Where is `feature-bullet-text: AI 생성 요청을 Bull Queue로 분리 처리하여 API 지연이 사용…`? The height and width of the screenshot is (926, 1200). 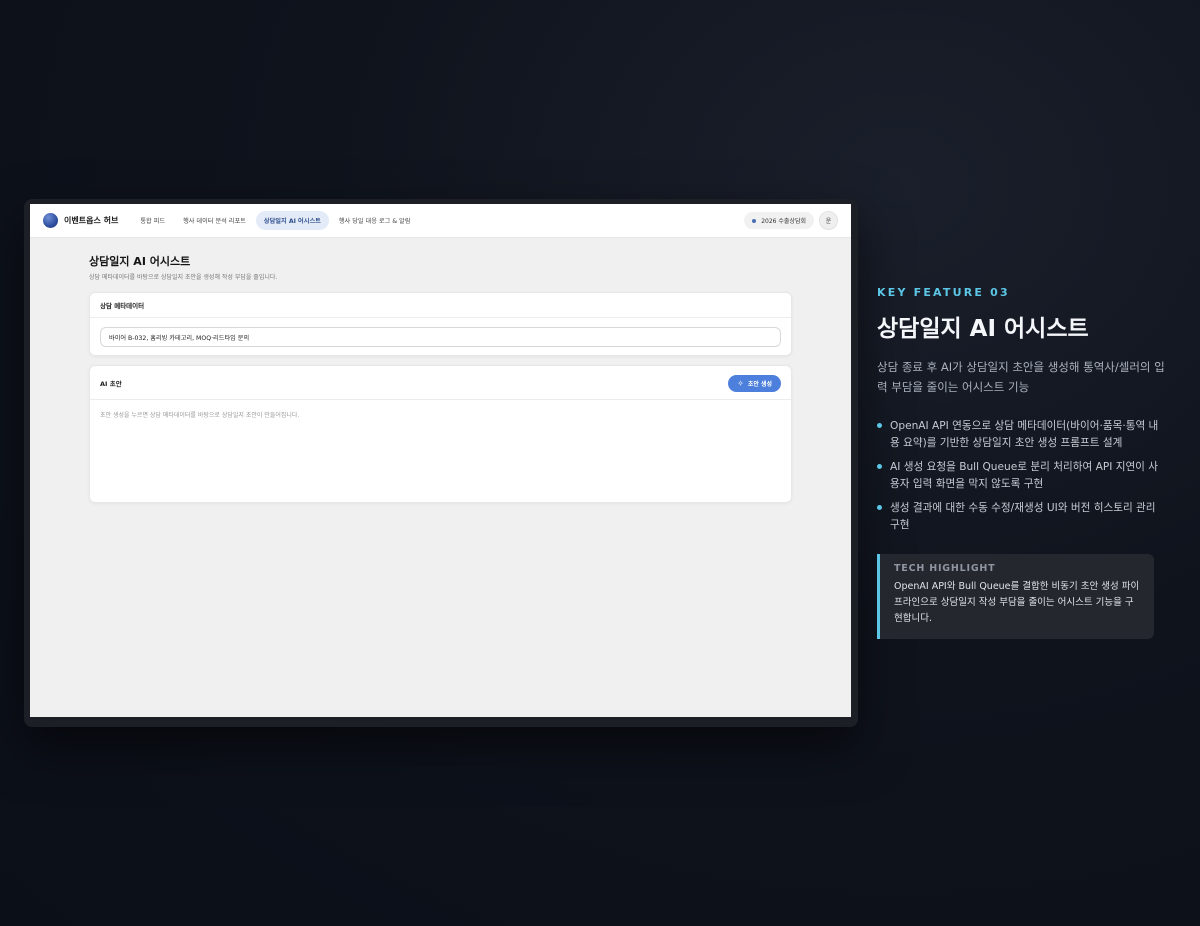
feature-bullet-text: AI 생성 요청을 Bull Queue로 분리 처리하여 API 지연이 사용… is located at coordinates (1024, 475).